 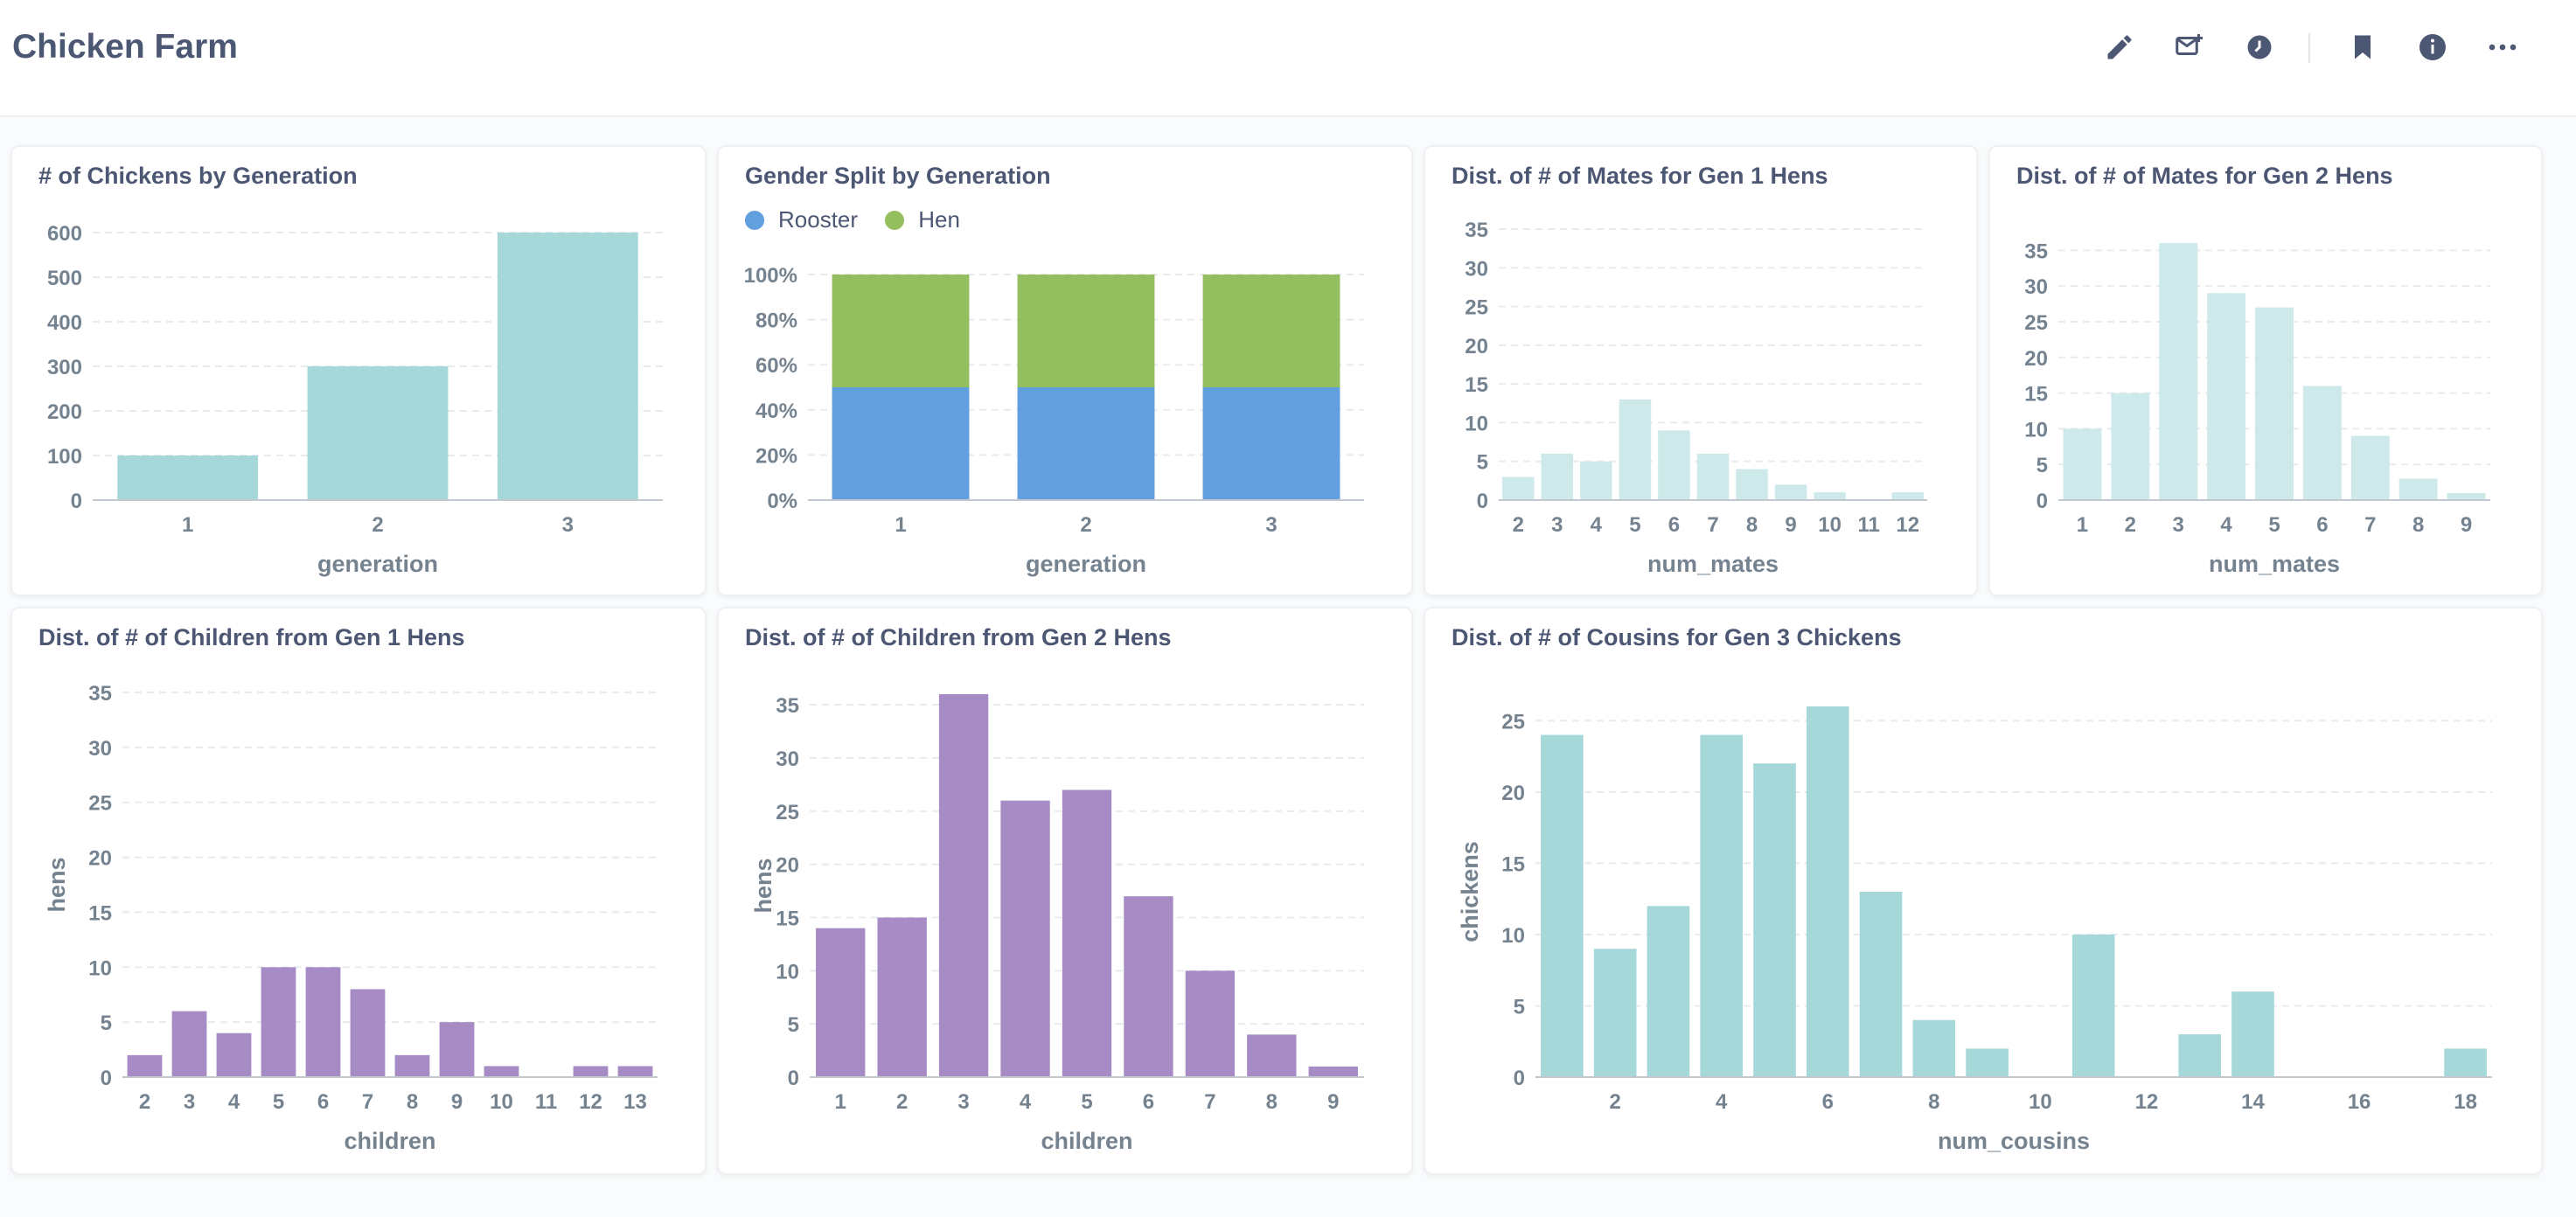 I want to click on x-tick-label: 1, so click(x=900, y=525).